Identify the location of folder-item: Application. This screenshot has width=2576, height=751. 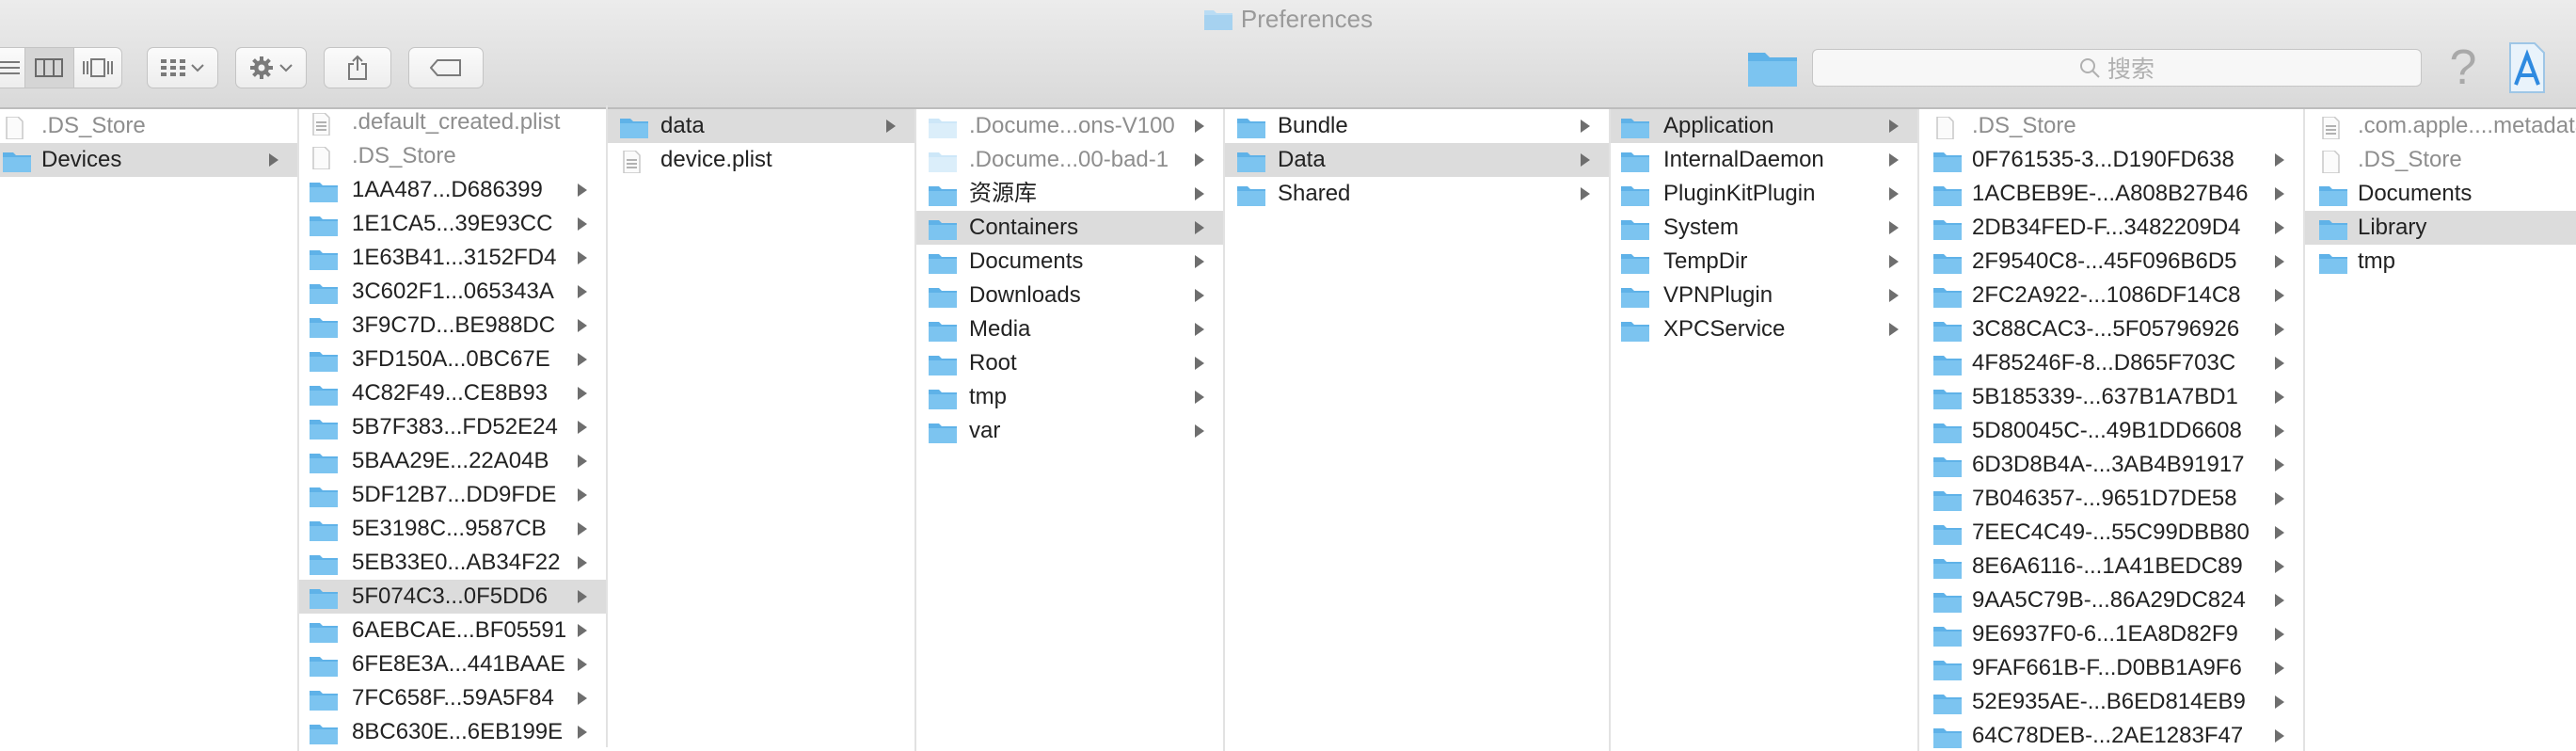
(1764, 126).